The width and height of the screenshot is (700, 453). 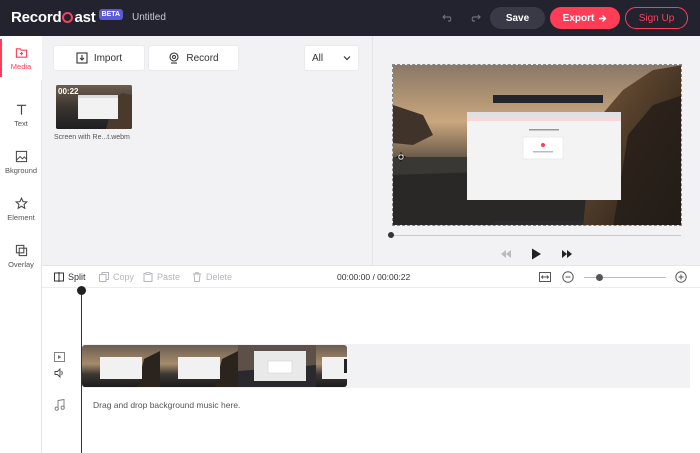 I want to click on paste-label: Paste, so click(x=169, y=277).